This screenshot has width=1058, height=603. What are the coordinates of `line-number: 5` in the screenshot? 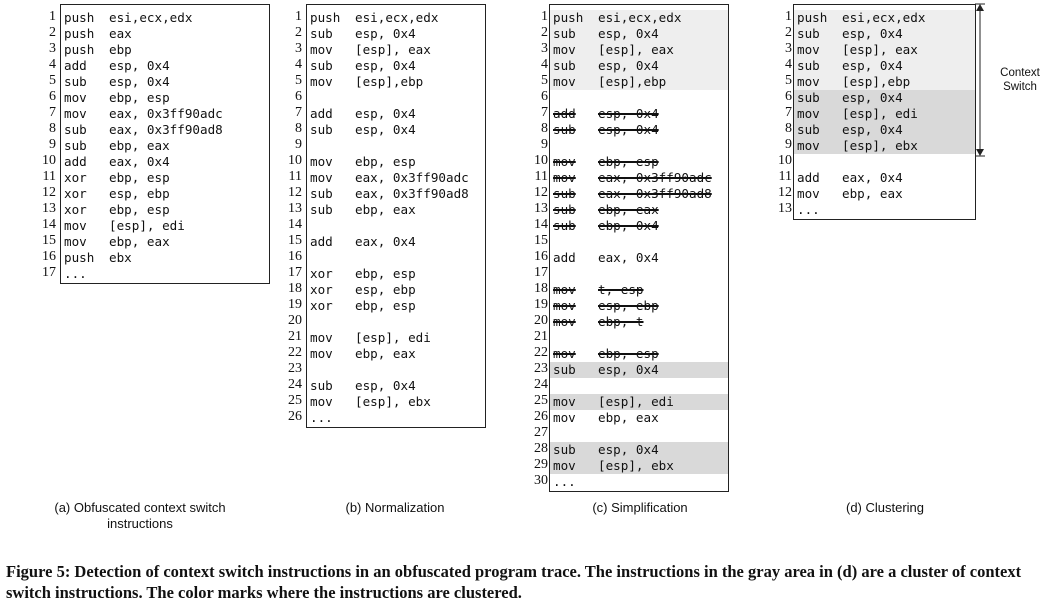 It's located at (788, 80).